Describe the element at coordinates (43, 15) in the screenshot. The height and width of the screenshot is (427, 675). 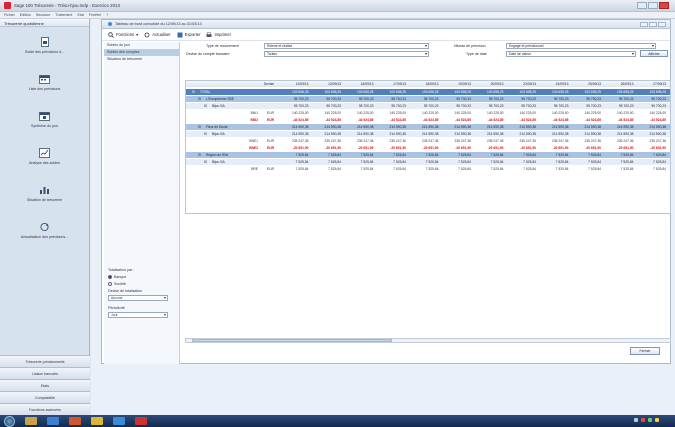
I see `menu-structure: Structure` at that location.